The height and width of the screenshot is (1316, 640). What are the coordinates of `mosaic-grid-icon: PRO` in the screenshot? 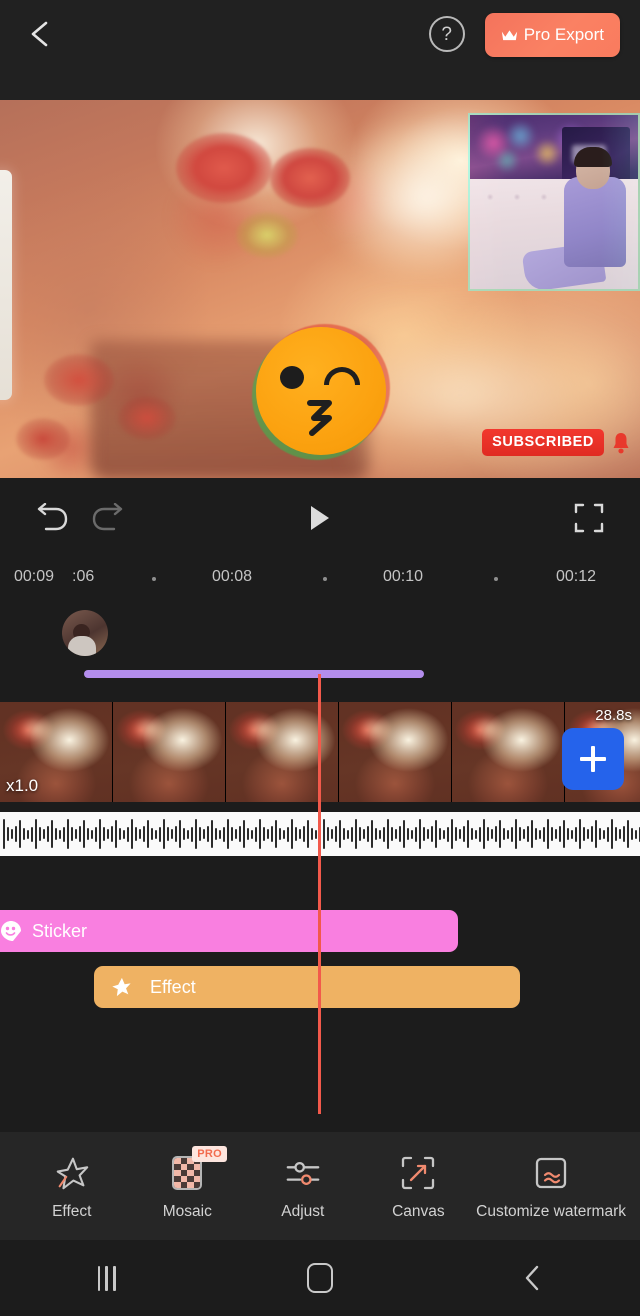 It's located at (197, 1169).